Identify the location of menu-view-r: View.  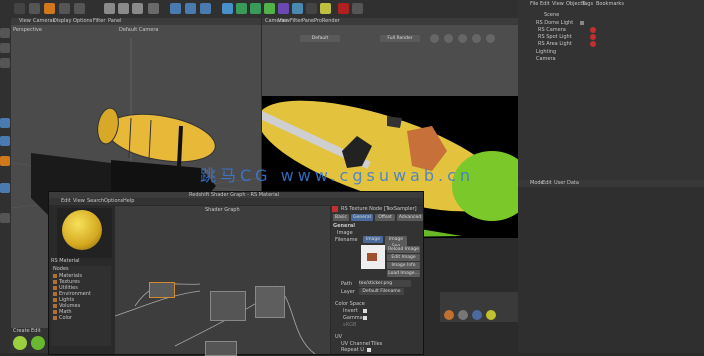
(284, 21).